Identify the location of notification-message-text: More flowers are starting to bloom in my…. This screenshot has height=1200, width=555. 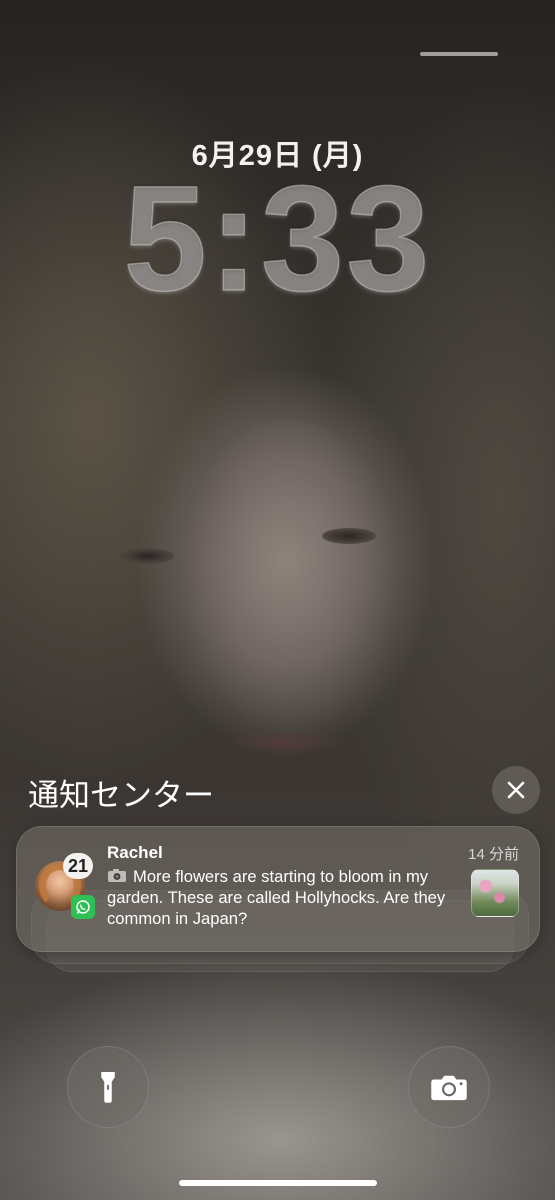
(276, 897).